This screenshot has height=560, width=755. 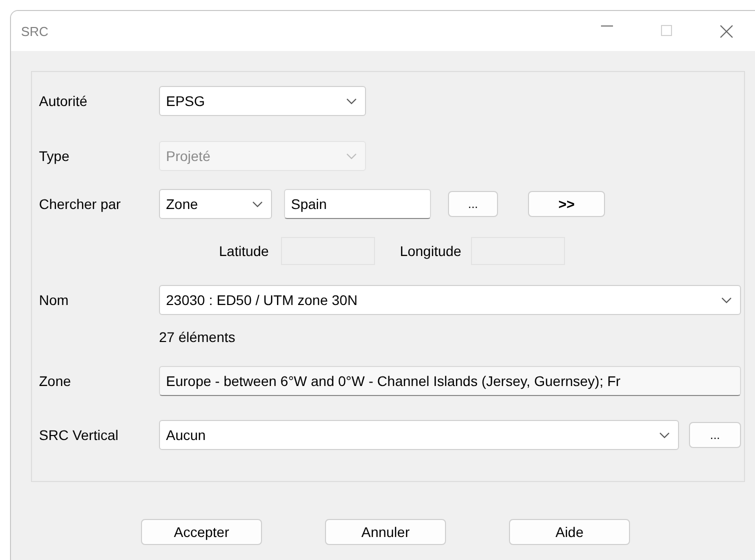 I want to click on field-label: Nom, so click(x=54, y=300).